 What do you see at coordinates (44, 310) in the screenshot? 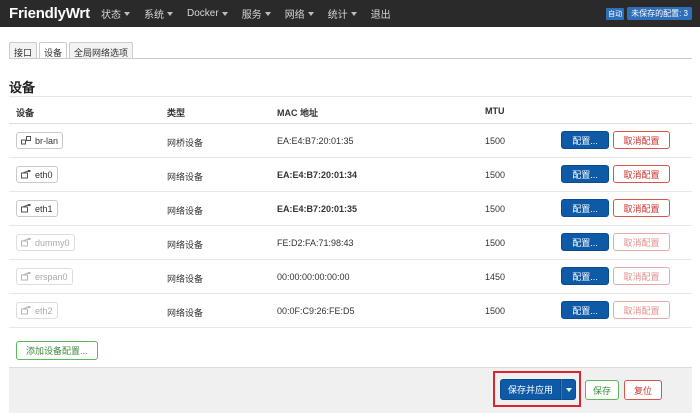
I see `device-name: eth2` at bounding box center [44, 310].